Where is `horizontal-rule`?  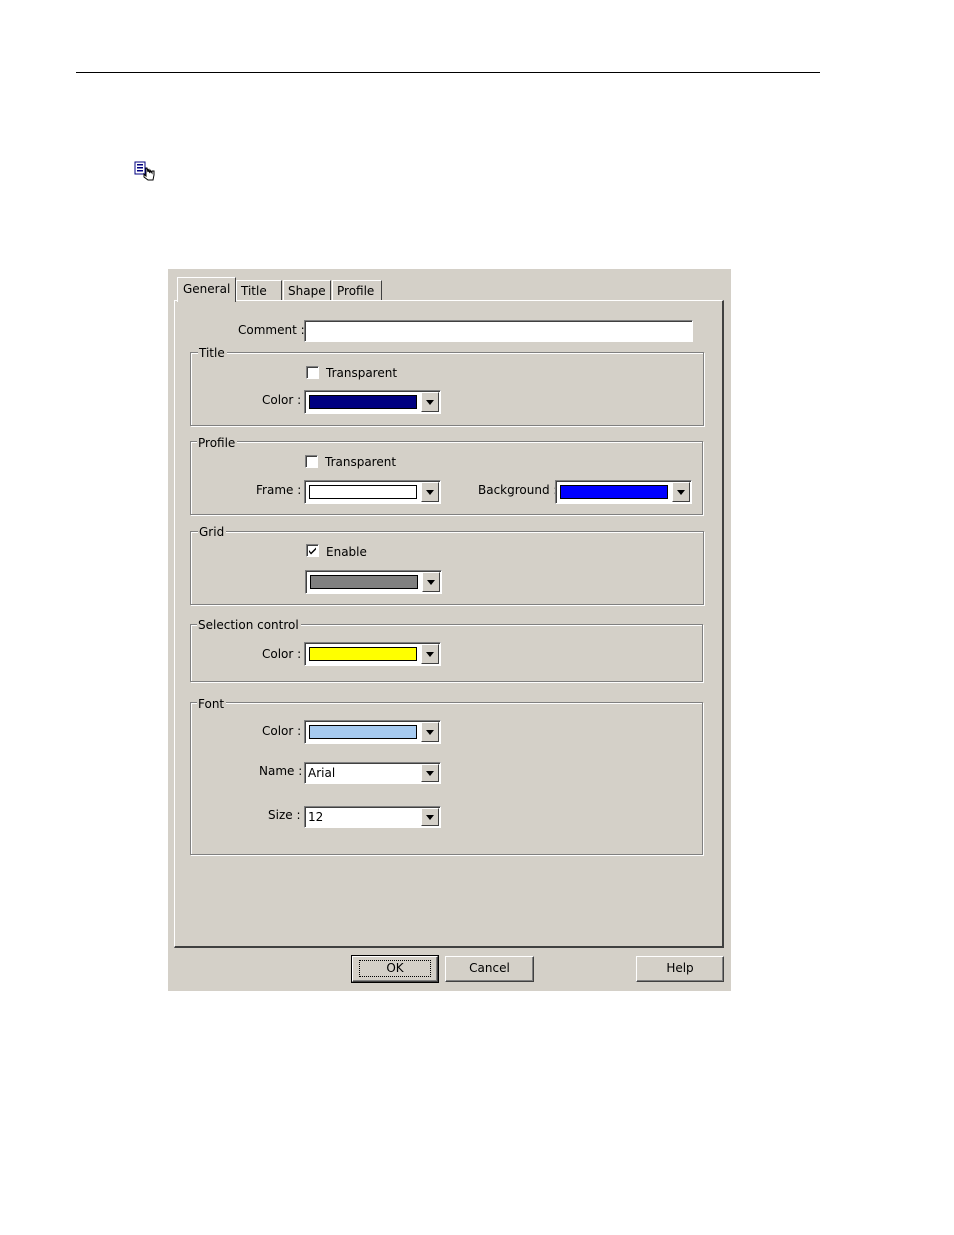
horizontal-rule is located at coordinates (448, 72).